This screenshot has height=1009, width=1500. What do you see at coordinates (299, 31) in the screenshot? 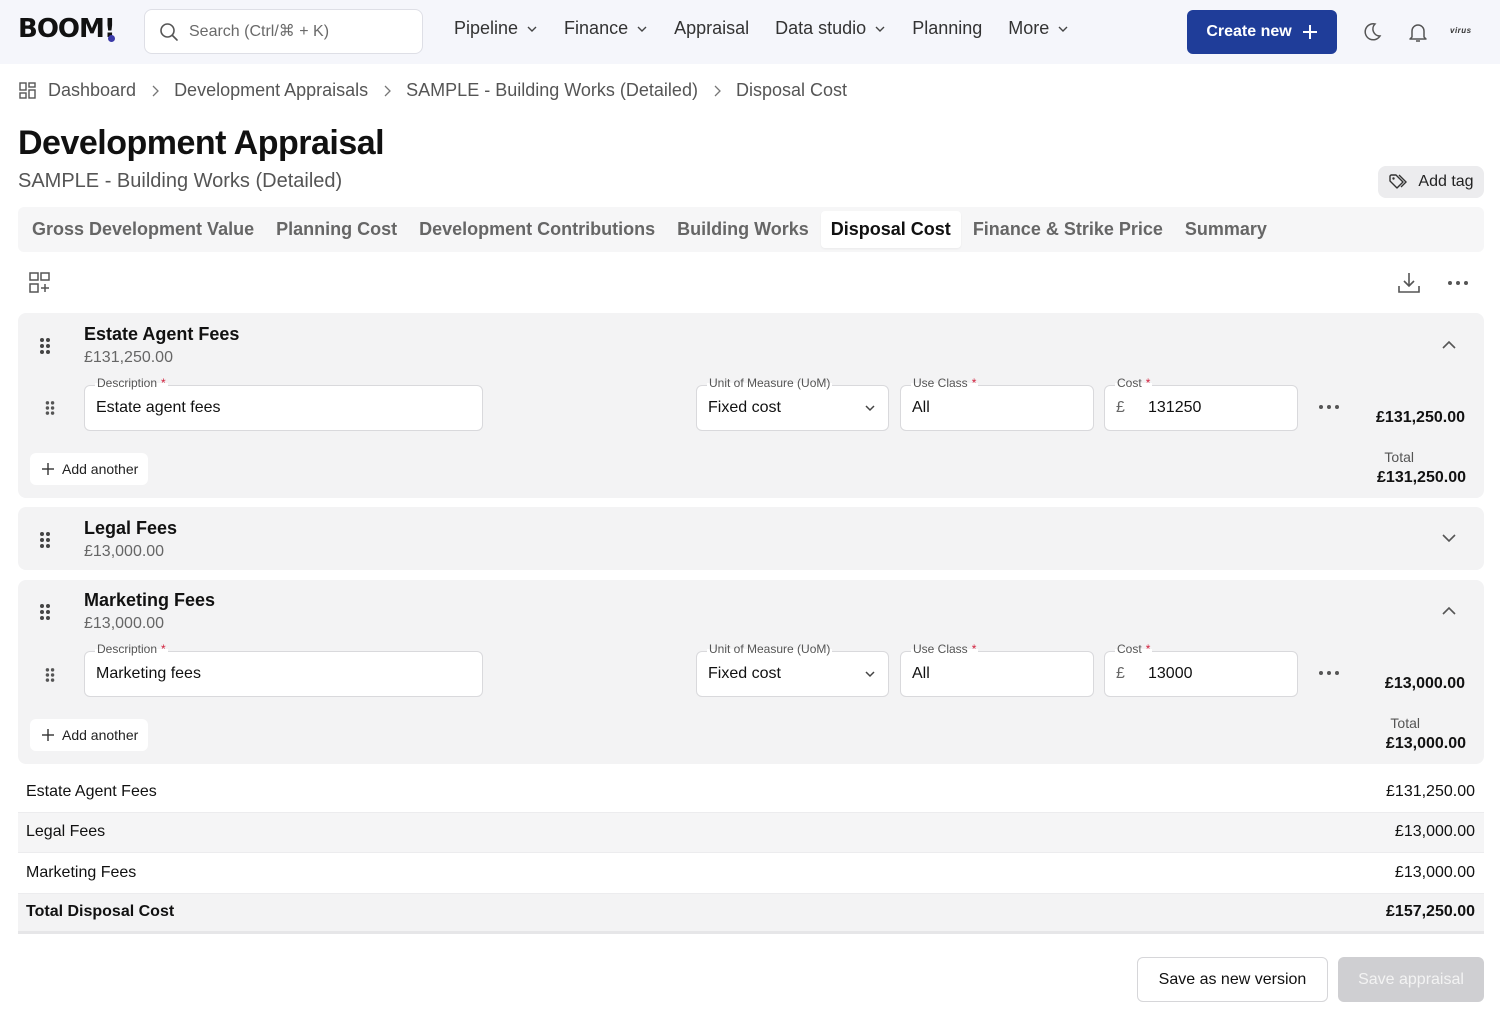
I see `search-input` at bounding box center [299, 31].